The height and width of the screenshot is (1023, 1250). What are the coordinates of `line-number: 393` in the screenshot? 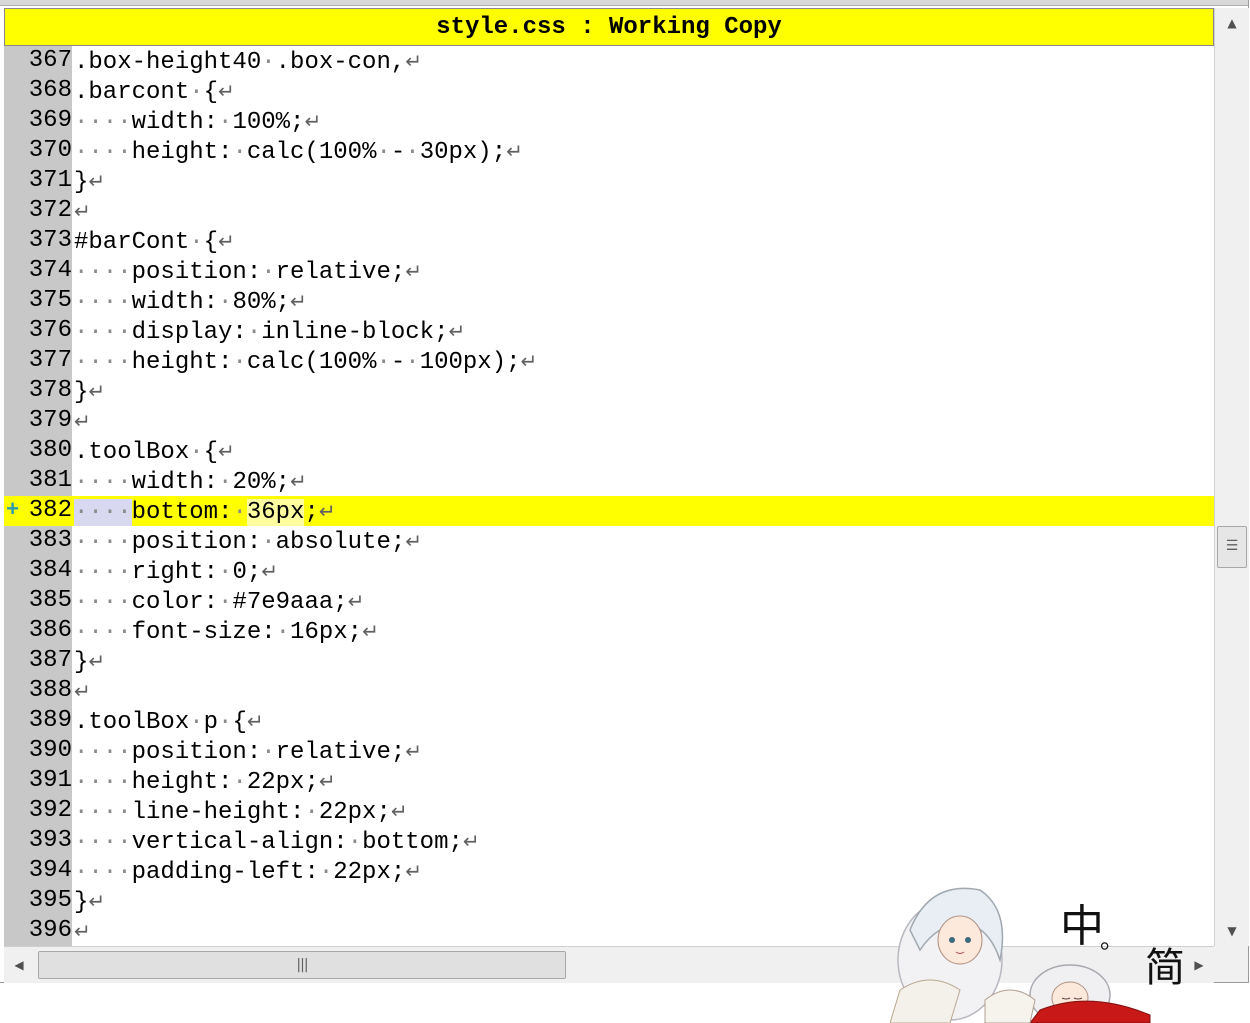 It's located at (50, 840).